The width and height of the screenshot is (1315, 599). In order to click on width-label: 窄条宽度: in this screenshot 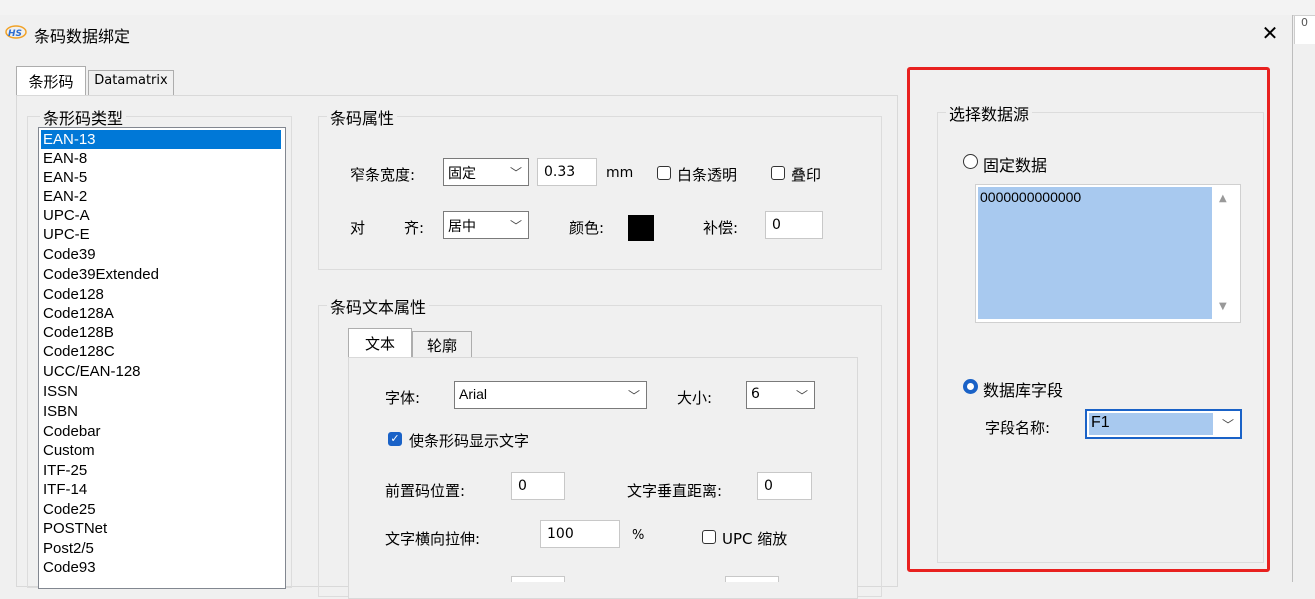, I will do `click(383, 175)`.